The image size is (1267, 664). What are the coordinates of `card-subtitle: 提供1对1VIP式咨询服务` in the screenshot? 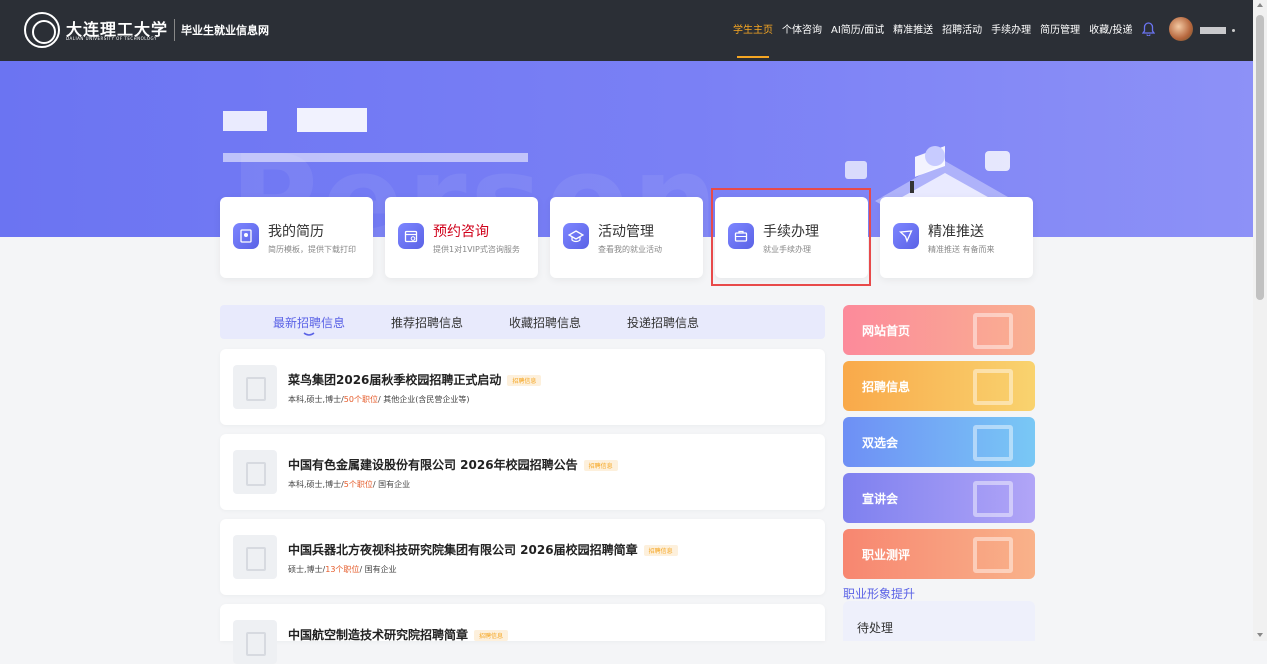 It's located at (476, 249).